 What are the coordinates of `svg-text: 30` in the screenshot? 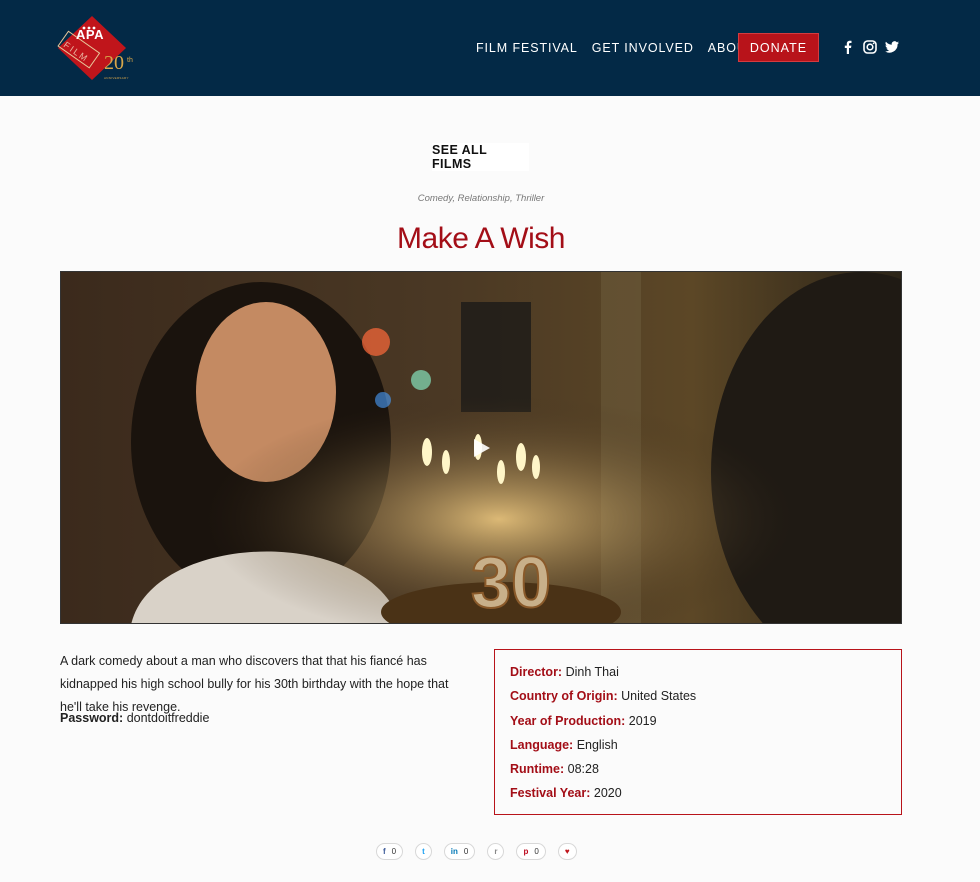 It's located at (511, 583).